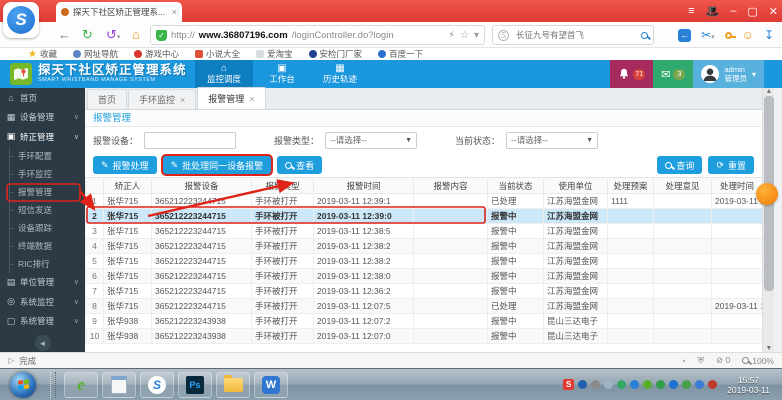 Image resolution: width=782 pixels, height=400 pixels. What do you see at coordinates (758, 361) in the screenshot?
I see `zoom-control: 100%` at bounding box center [758, 361].